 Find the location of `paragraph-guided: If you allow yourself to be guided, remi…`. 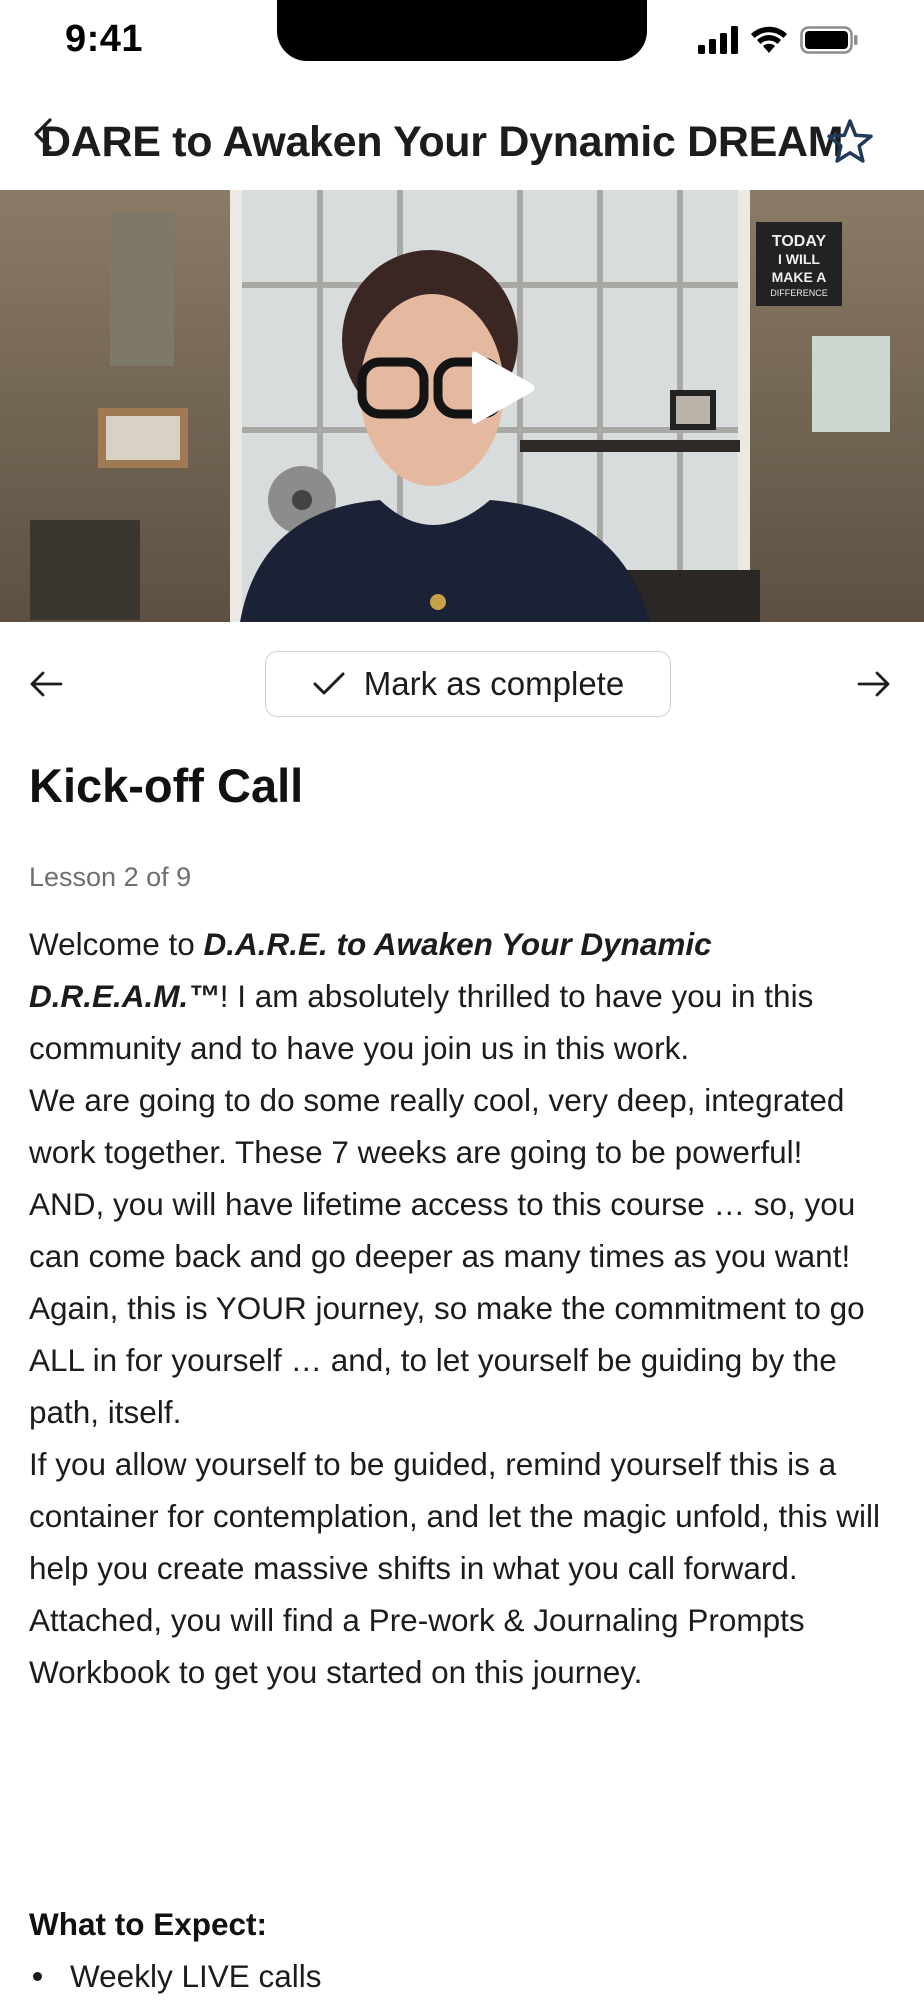

paragraph-guided: If you allow yourself to be guided, remi… is located at coordinates (454, 1516).